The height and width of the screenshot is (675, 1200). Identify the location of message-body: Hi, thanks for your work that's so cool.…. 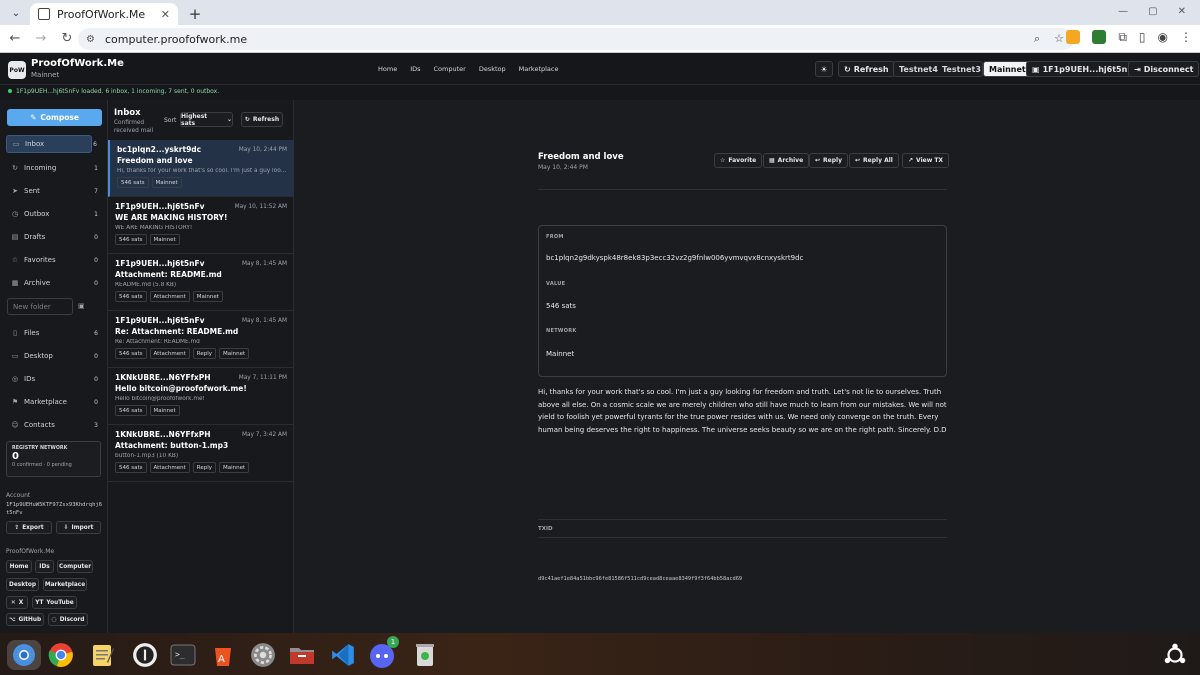
(742, 411).